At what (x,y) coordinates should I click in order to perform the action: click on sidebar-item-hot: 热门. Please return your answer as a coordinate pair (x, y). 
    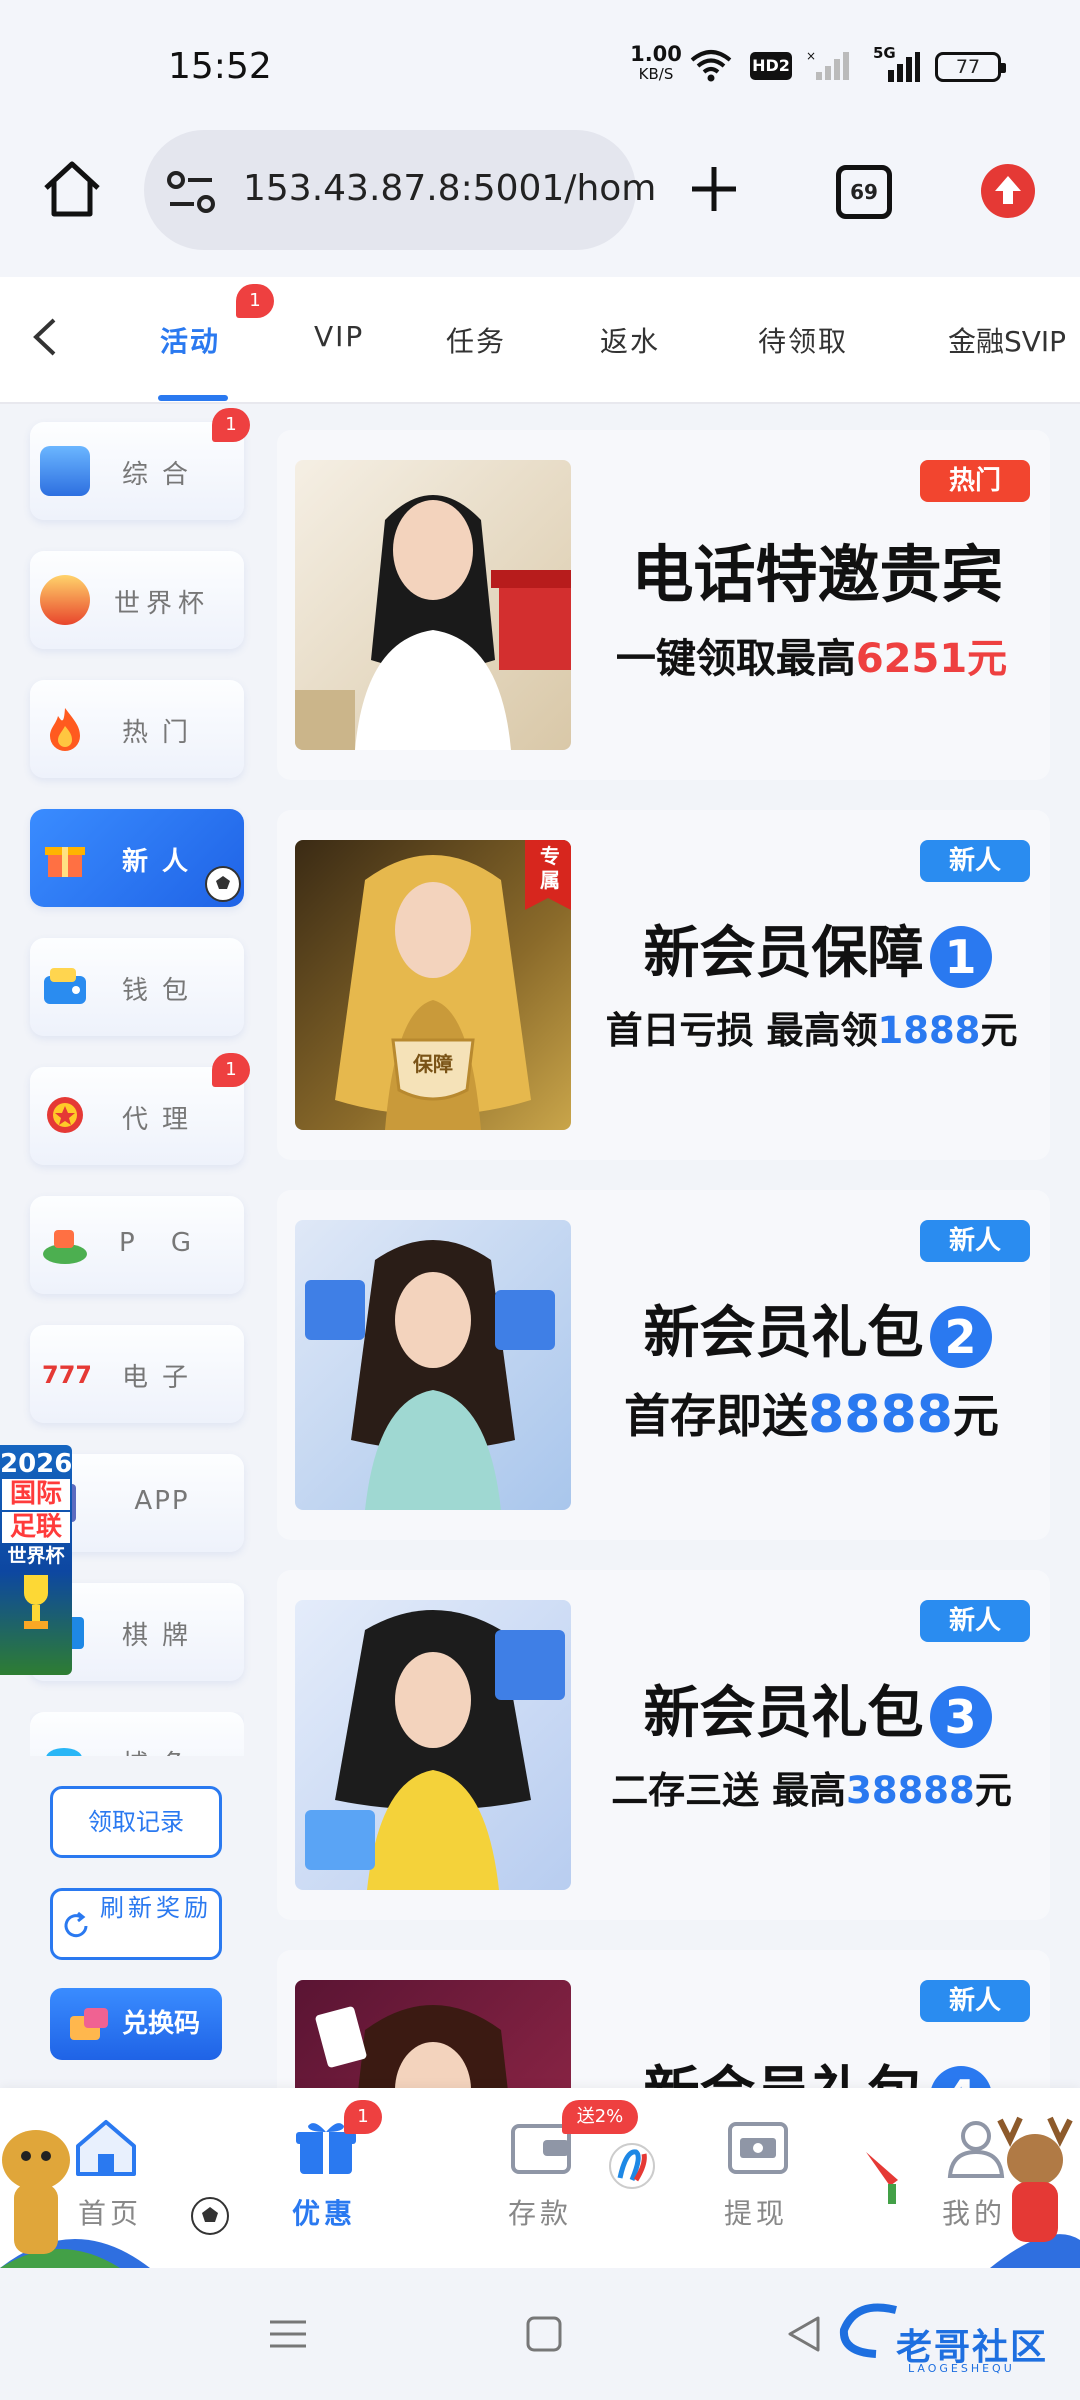
    Looking at the image, I should click on (137, 729).